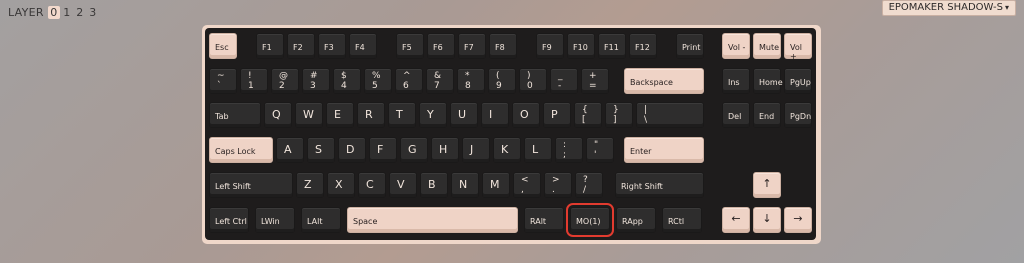 The image size is (1024, 263). What do you see at coordinates (590, 220) in the screenshot?
I see `key-mo1: MO(1)` at bounding box center [590, 220].